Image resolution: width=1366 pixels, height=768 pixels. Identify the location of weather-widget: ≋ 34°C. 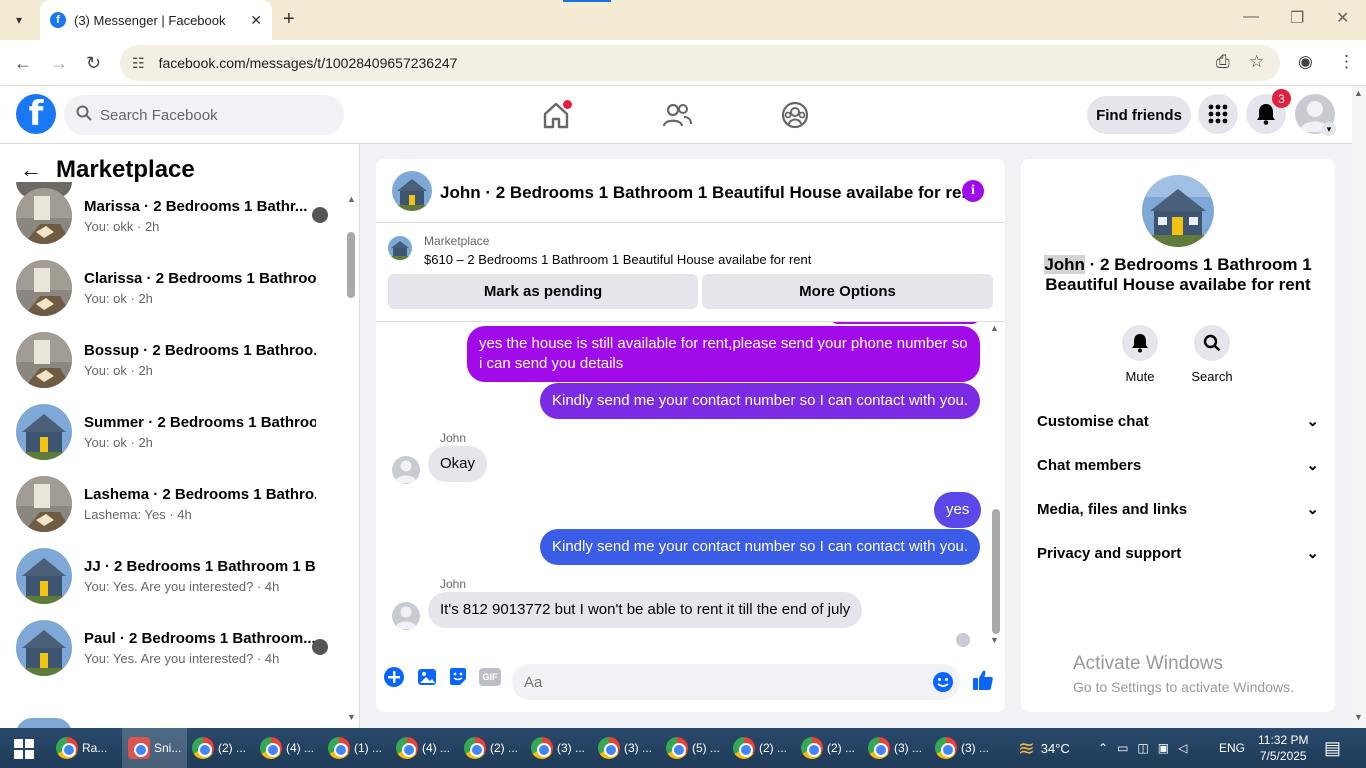
(1044, 748).